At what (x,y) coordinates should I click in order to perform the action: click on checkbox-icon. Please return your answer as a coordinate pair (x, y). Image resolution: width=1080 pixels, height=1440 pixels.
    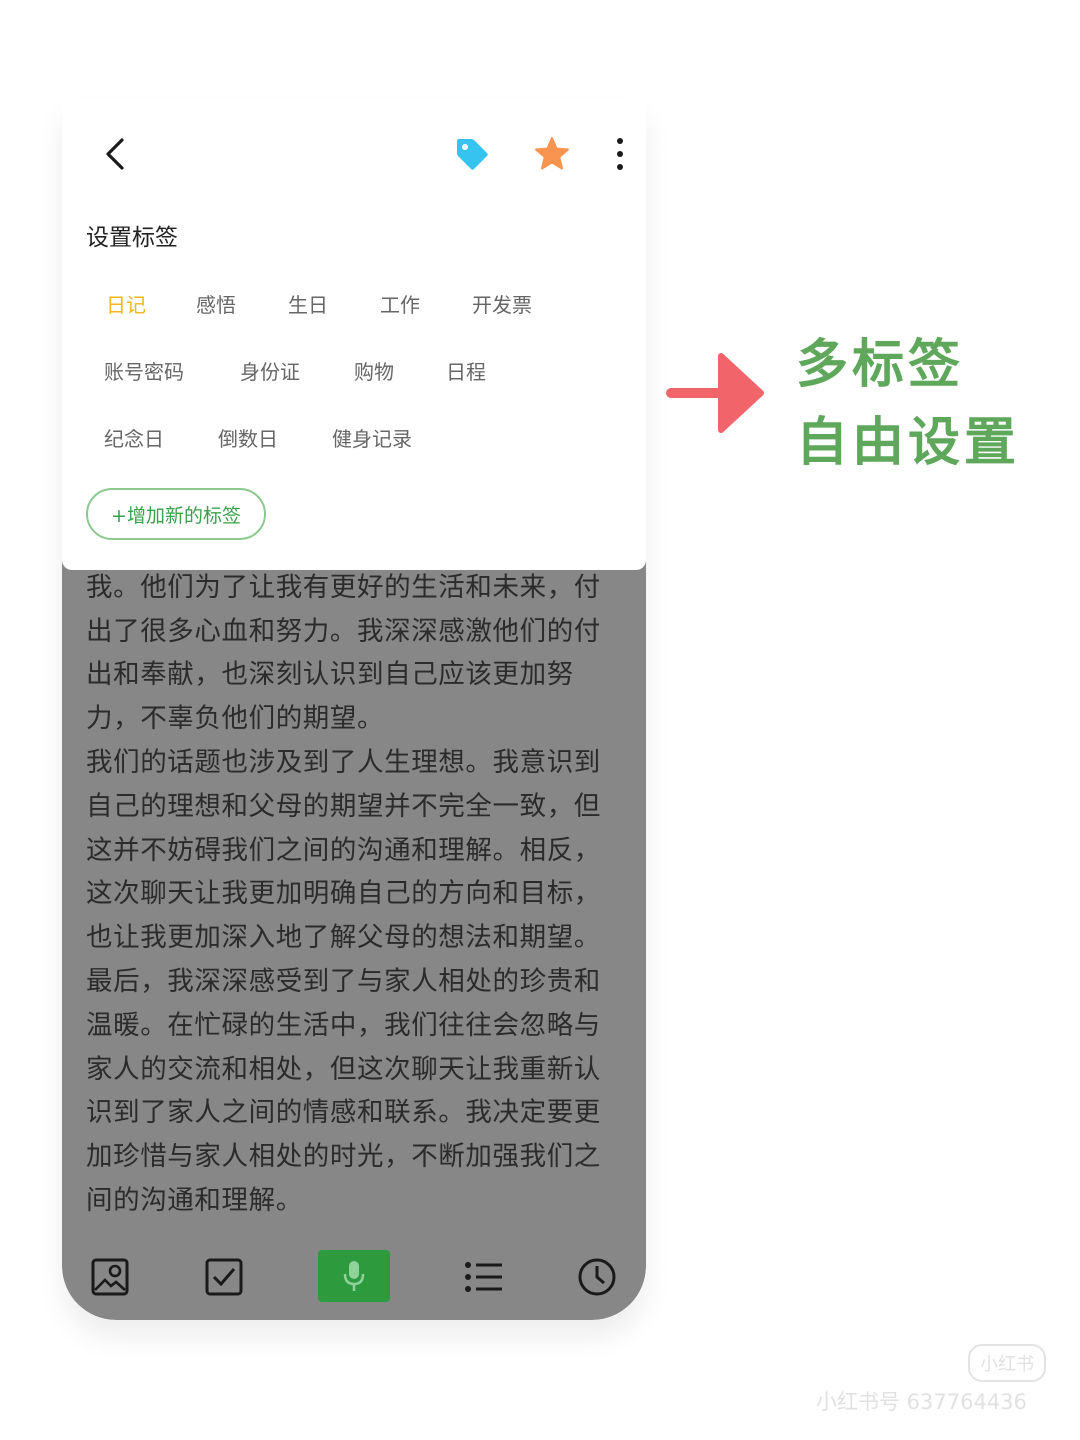
    Looking at the image, I should click on (224, 1277).